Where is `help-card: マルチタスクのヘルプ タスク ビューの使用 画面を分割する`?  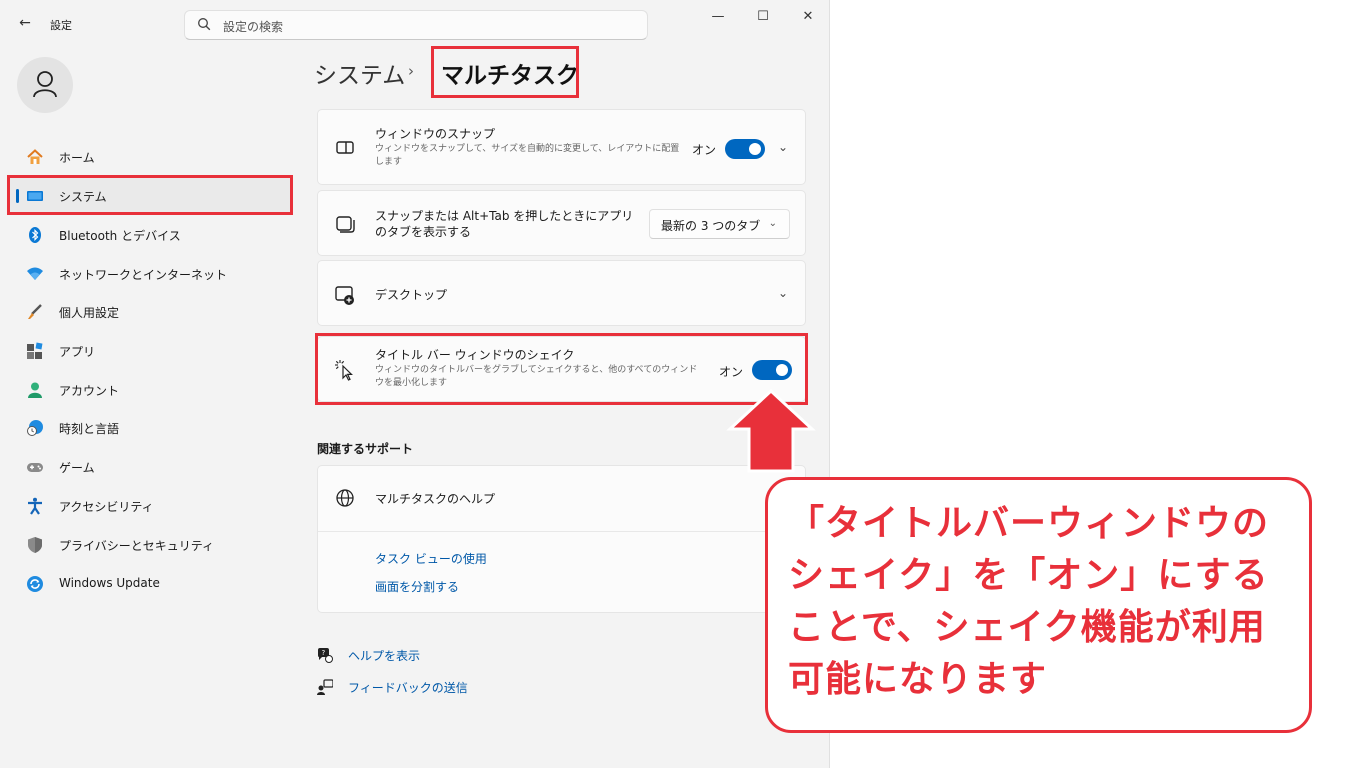
help-card: マルチタスクのヘルプ タスク ビューの使用 画面を分割する is located at coordinates (561, 539).